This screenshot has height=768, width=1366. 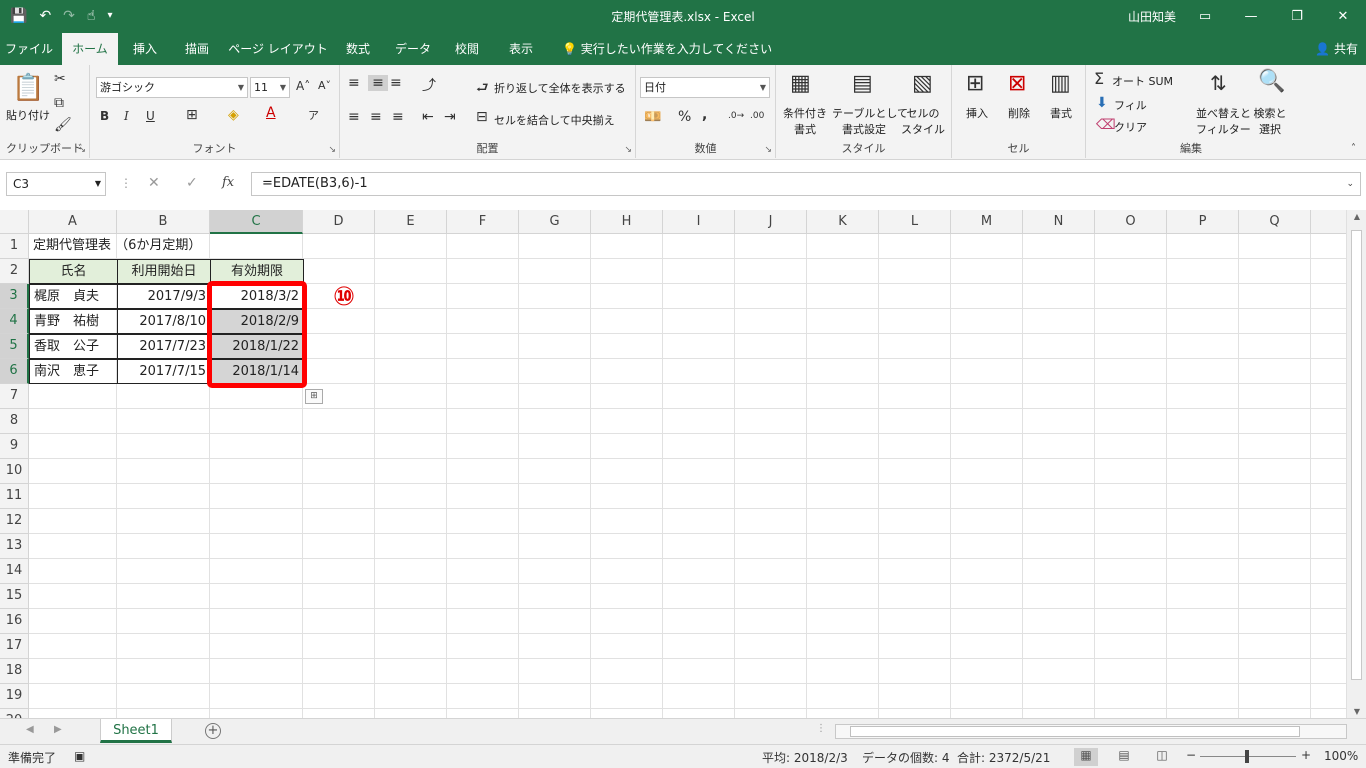 I want to click on orientation-icon: ⤴, so click(x=429, y=85).